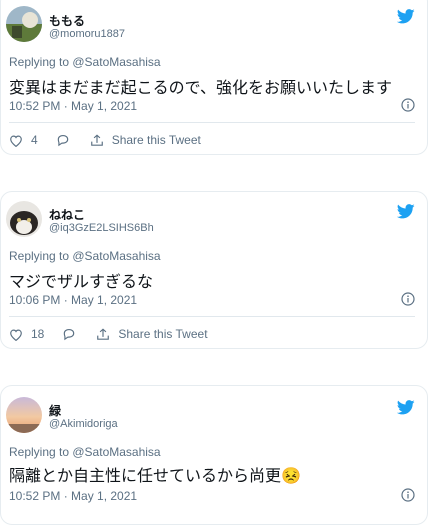 Image resolution: width=429 pixels, height=525 pixels. I want to click on tweet-actions: 18 Share this Tweet, so click(108, 334).